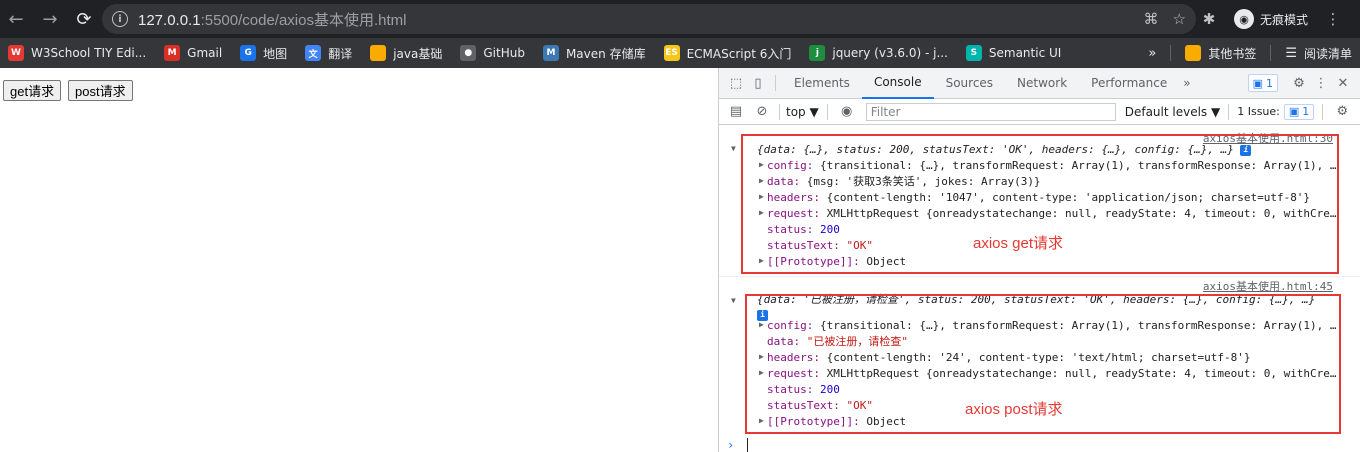 The width and height of the screenshot is (1360, 452). Describe the element at coordinates (758, 83) in the screenshot. I see `device-toolbar-icon: ▯` at that location.